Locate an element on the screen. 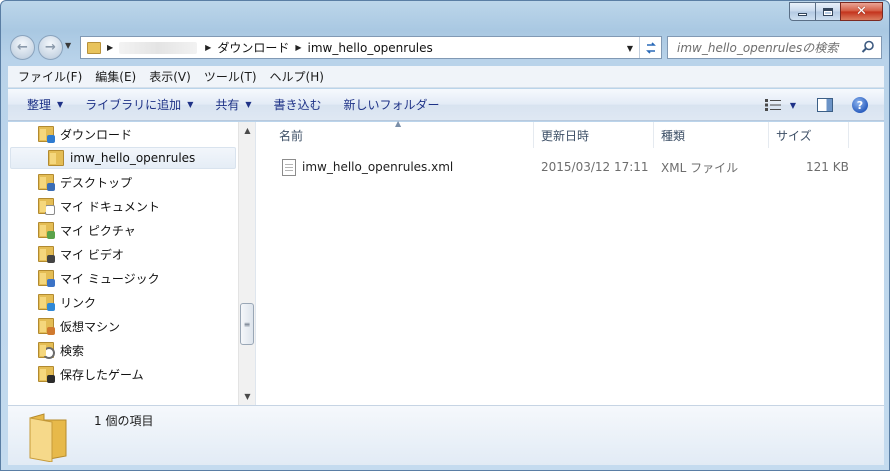 This screenshot has height=471, width=890. close-button: ✕ is located at coordinates (861, 11).